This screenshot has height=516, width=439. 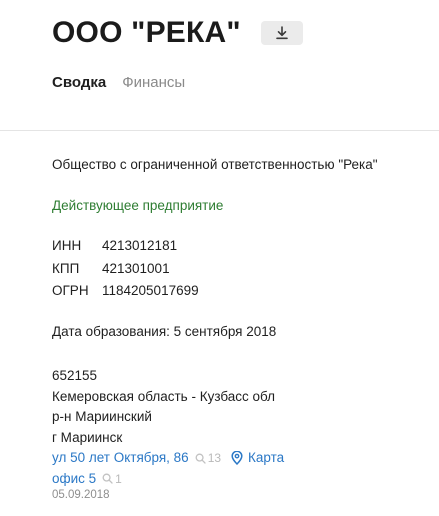 I want to click on registration-date: 05.09.2018, so click(x=81, y=495).